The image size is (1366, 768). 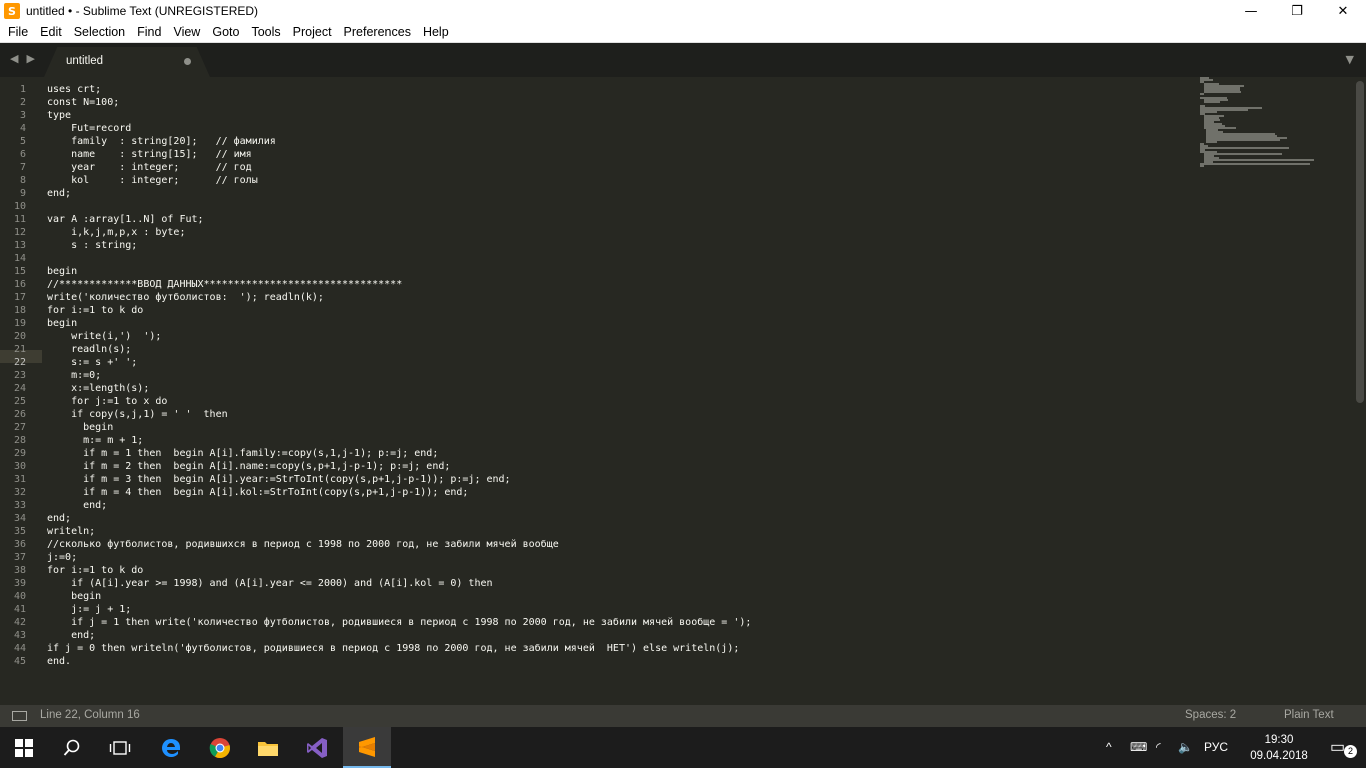 What do you see at coordinates (22, 154) in the screenshot?
I see `line-number: 6` at bounding box center [22, 154].